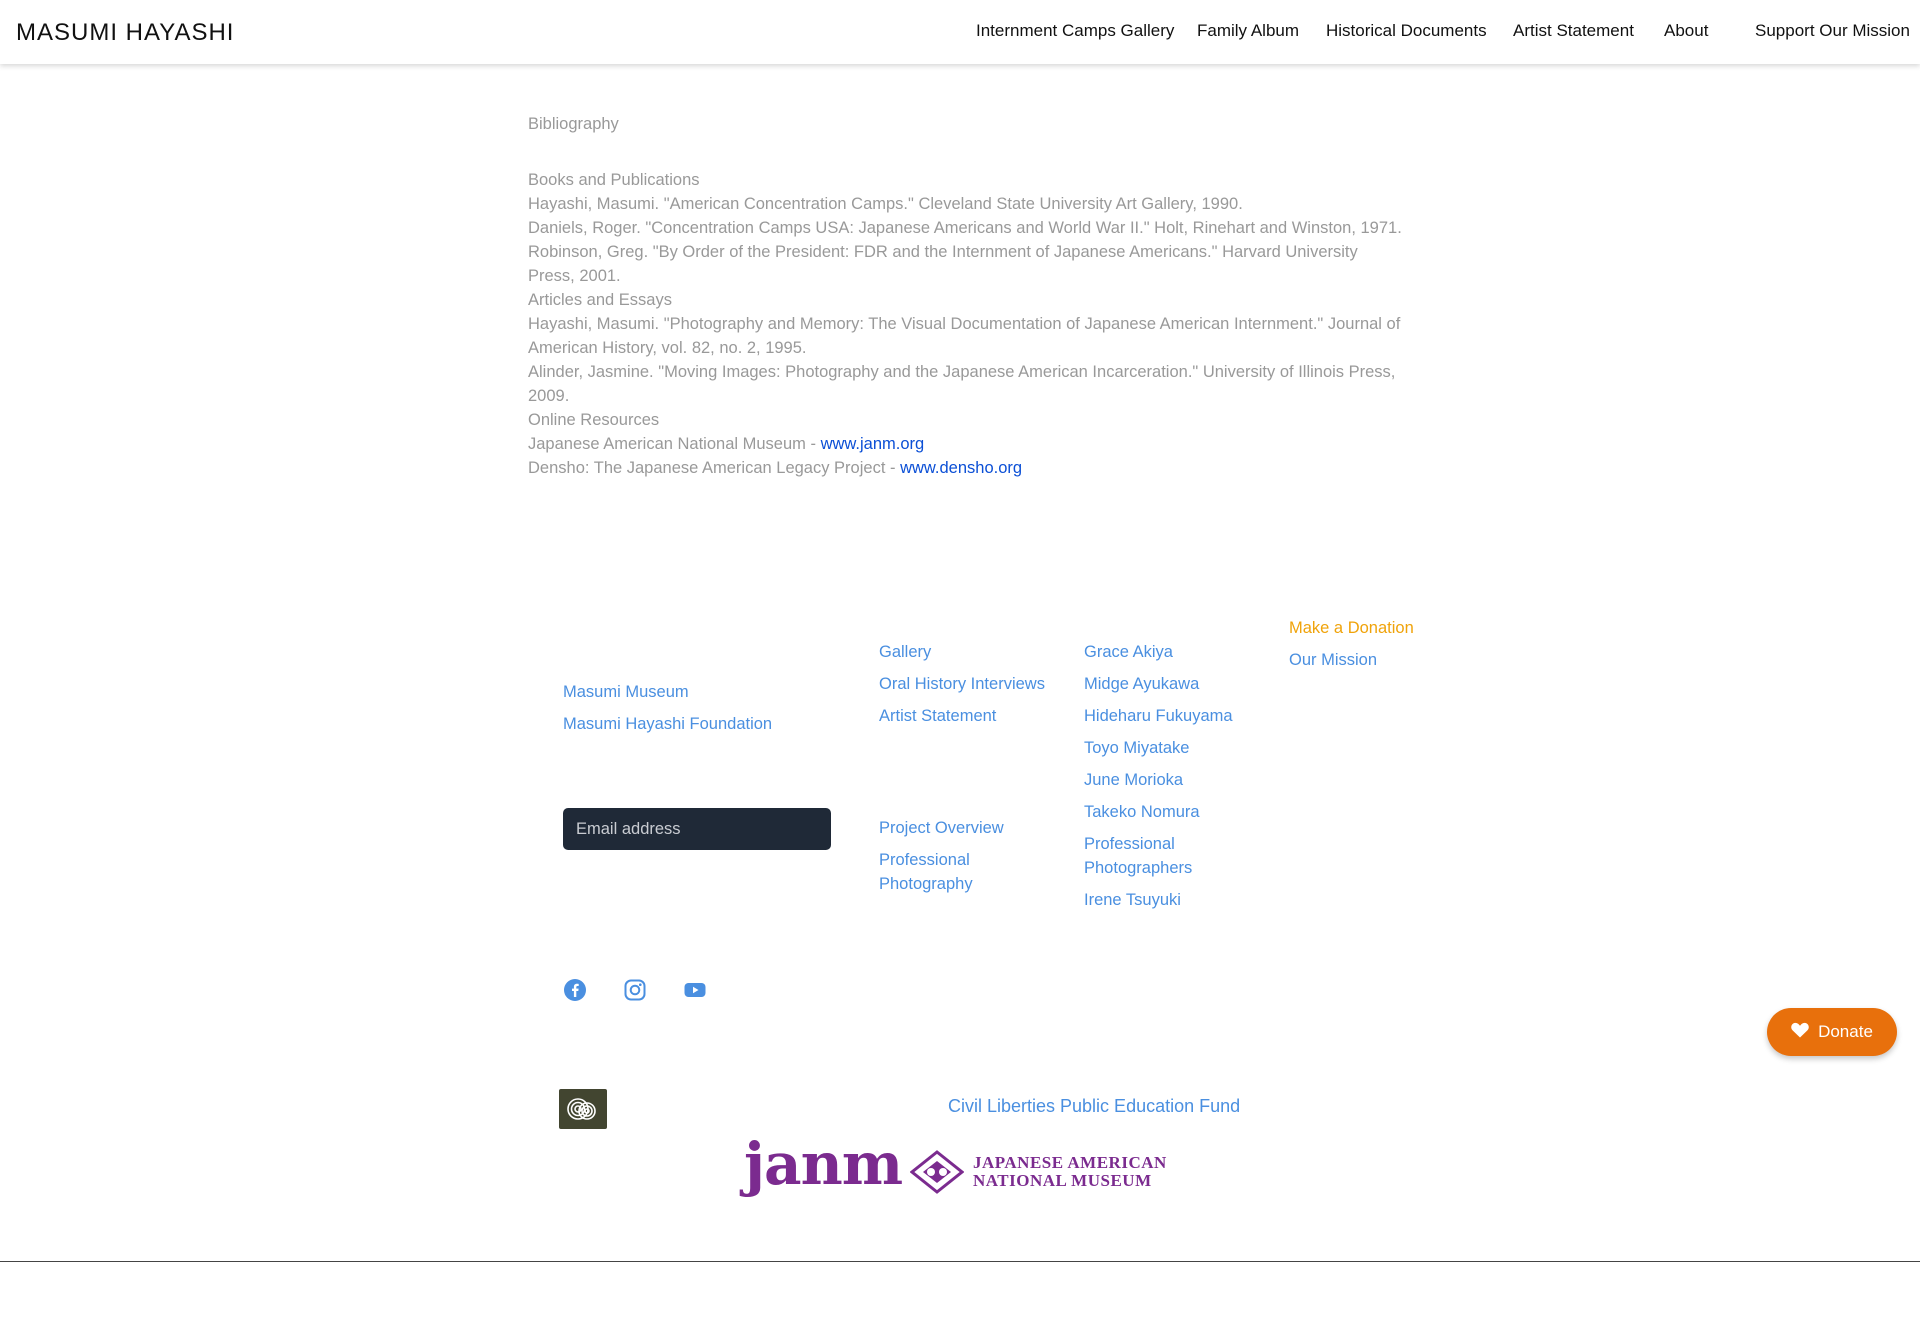  What do you see at coordinates (626, 692) in the screenshot?
I see `footer-link-masumi-museum: Masumi Museum` at bounding box center [626, 692].